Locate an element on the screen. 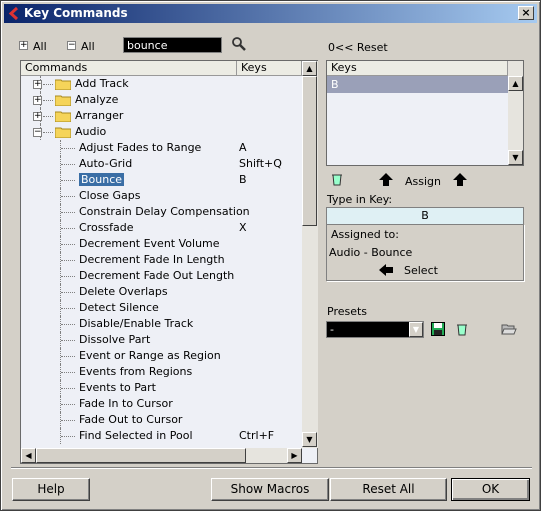 The height and width of the screenshot is (511, 541). ok-button: OK is located at coordinates (490, 489).